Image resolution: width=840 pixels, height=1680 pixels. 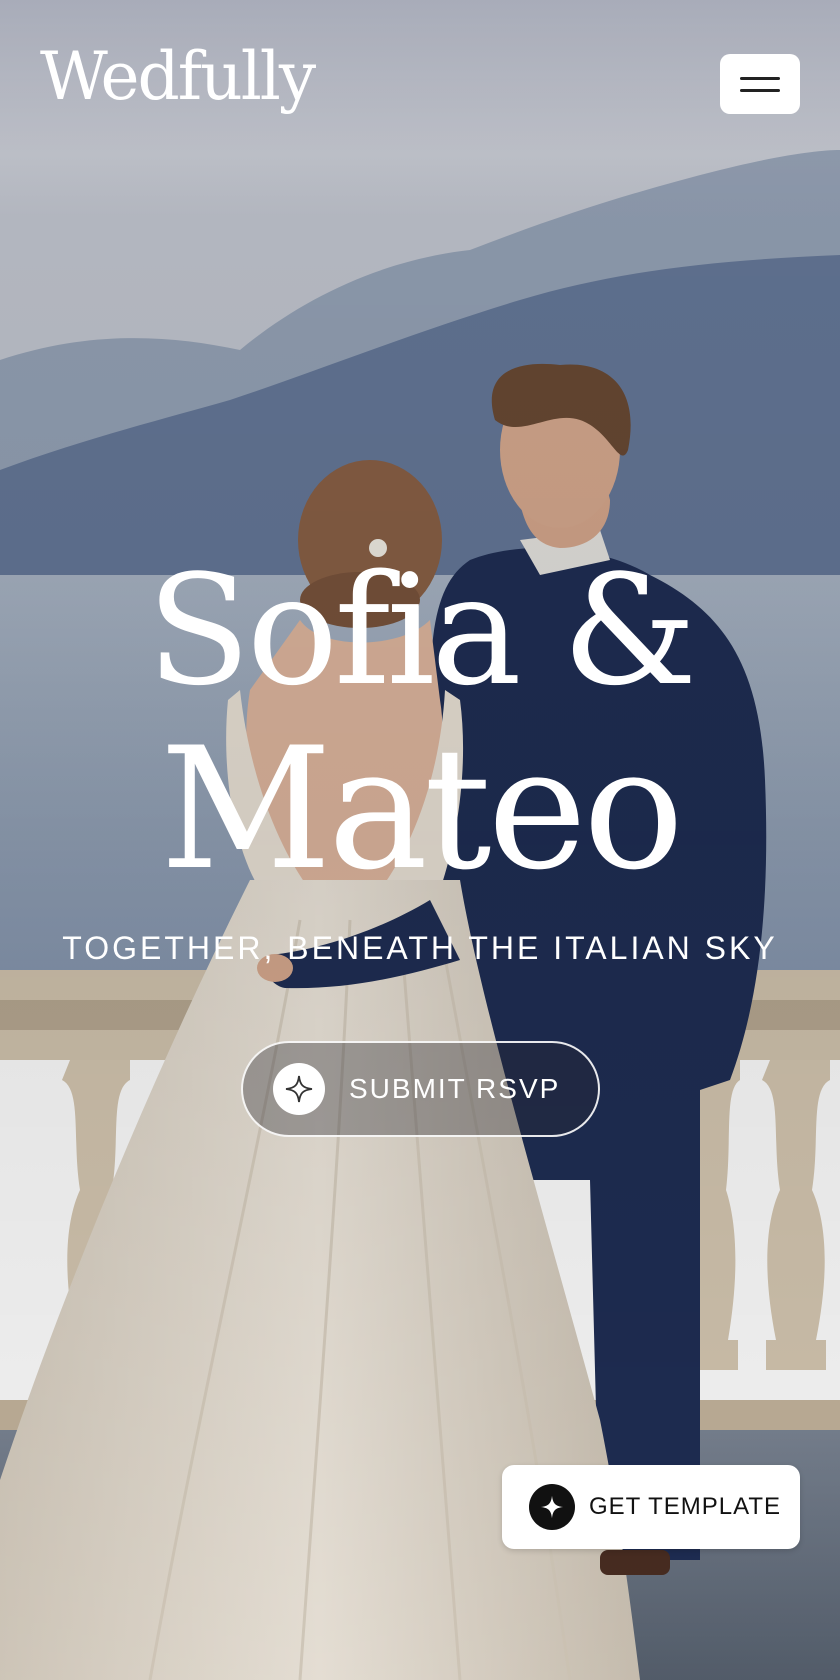 What do you see at coordinates (685, 1506) in the screenshot?
I see `get-template-label: GET TEMPLATE` at bounding box center [685, 1506].